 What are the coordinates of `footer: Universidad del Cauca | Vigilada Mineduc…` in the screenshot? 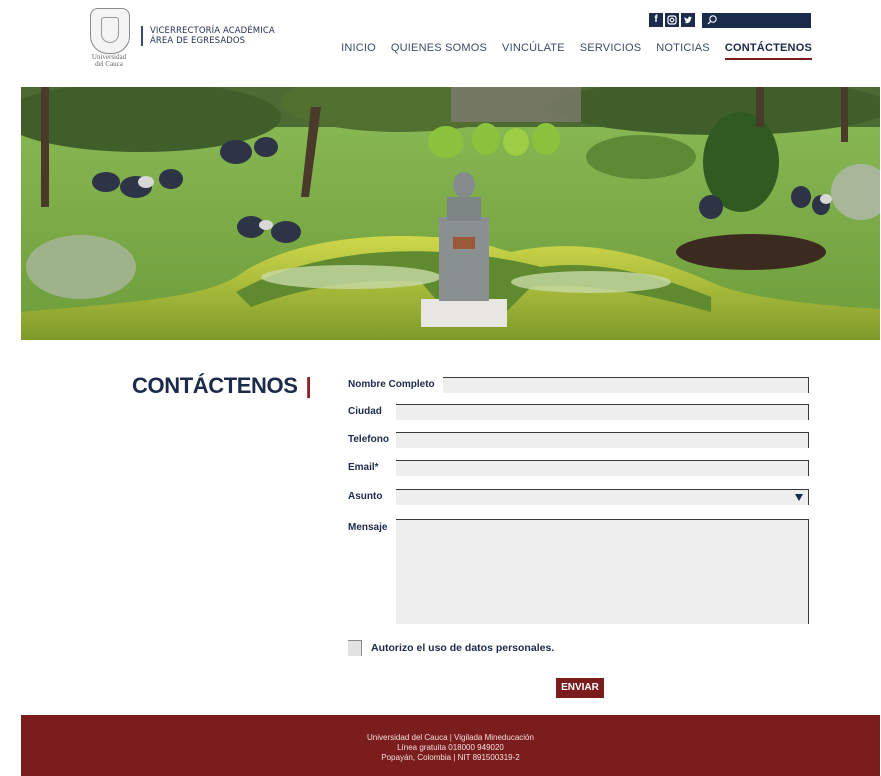 It's located at (450, 745).